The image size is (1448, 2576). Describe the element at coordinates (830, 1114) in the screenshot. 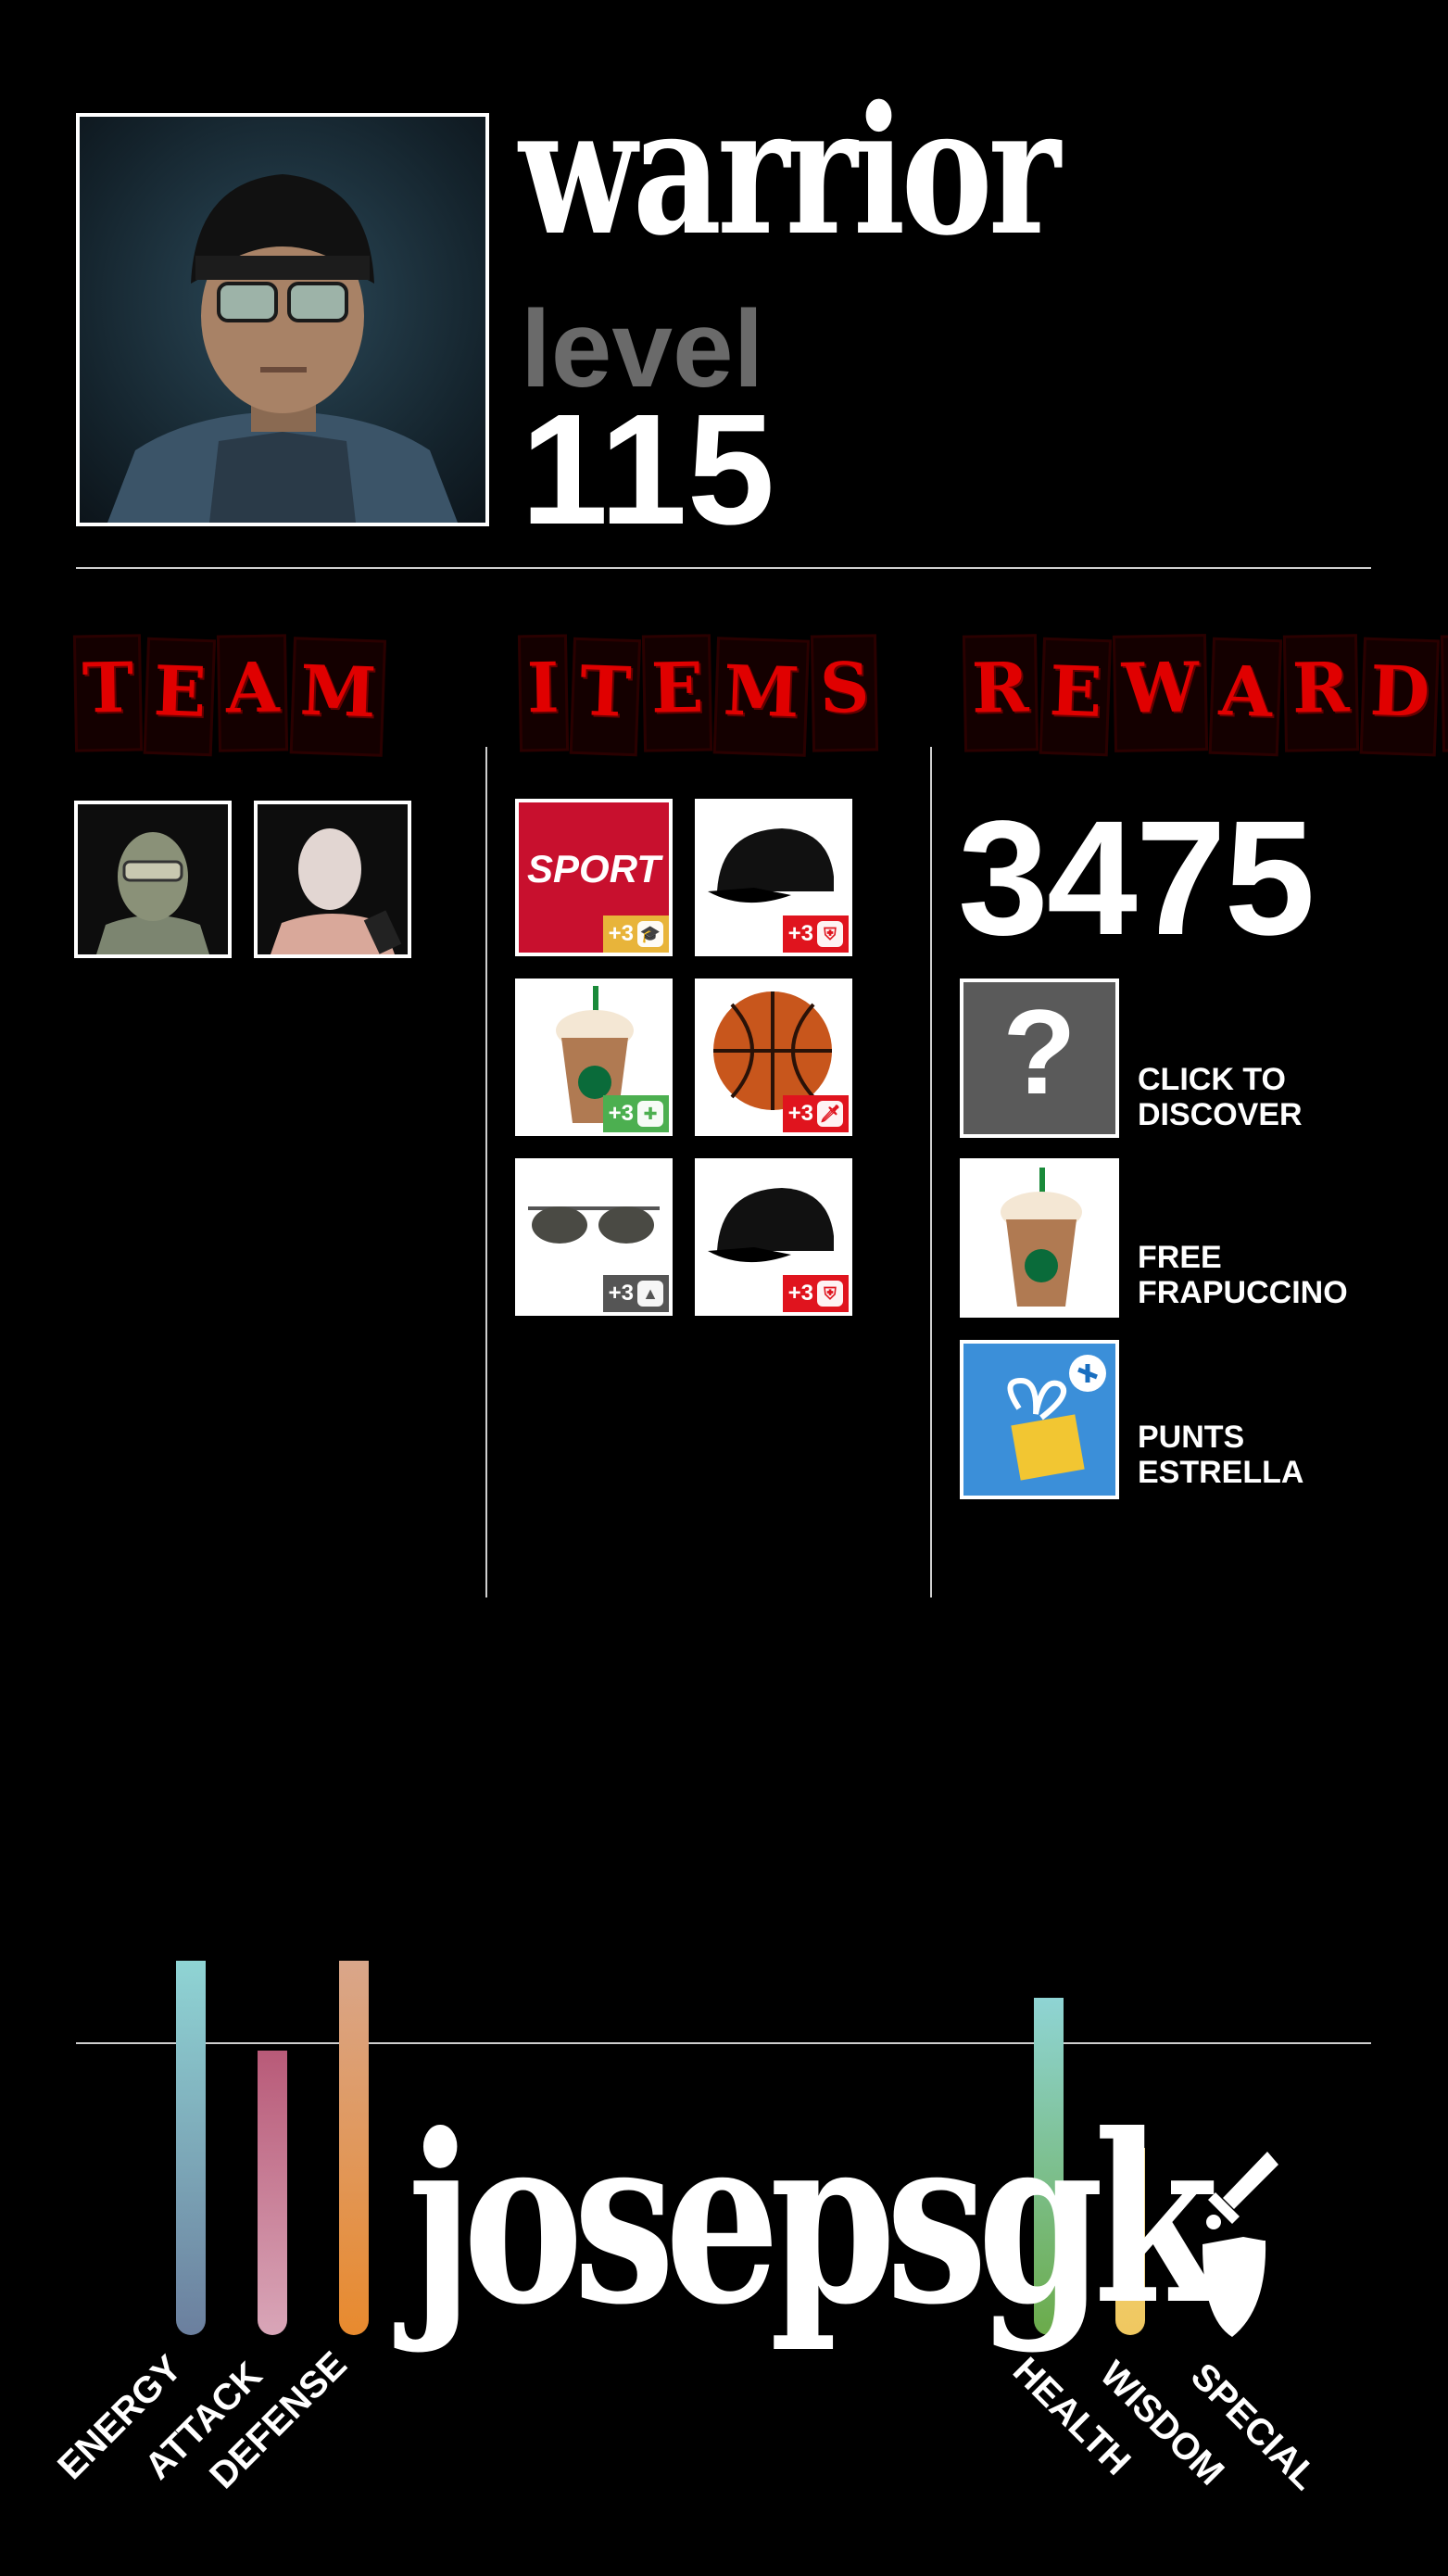

I see `sword-icon: 🗡` at that location.